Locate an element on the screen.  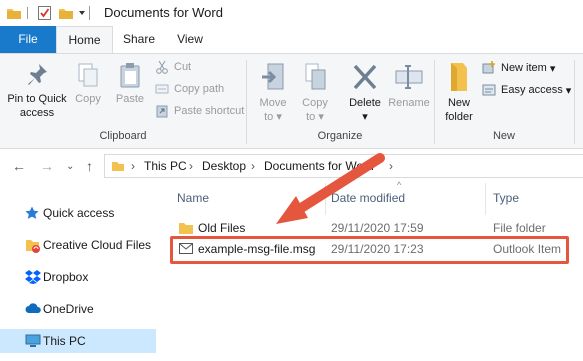
file-type: File folder is located at coordinates (519, 228).